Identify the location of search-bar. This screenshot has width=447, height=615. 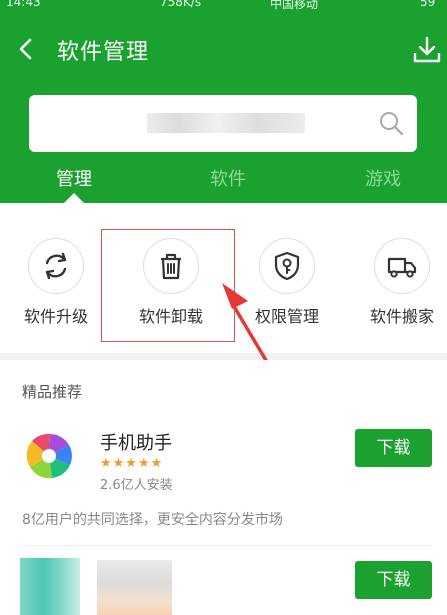
(223, 123).